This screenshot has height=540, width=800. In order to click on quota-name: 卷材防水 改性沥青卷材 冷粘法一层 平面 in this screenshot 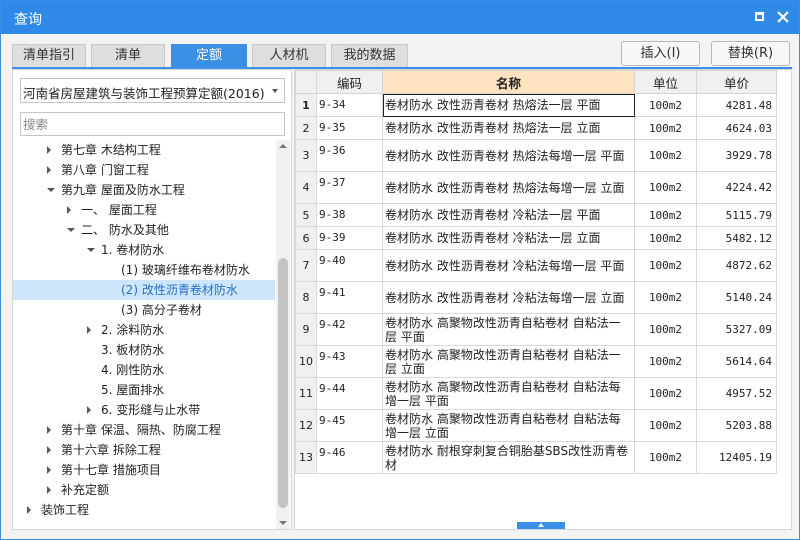, I will do `click(508, 215)`.